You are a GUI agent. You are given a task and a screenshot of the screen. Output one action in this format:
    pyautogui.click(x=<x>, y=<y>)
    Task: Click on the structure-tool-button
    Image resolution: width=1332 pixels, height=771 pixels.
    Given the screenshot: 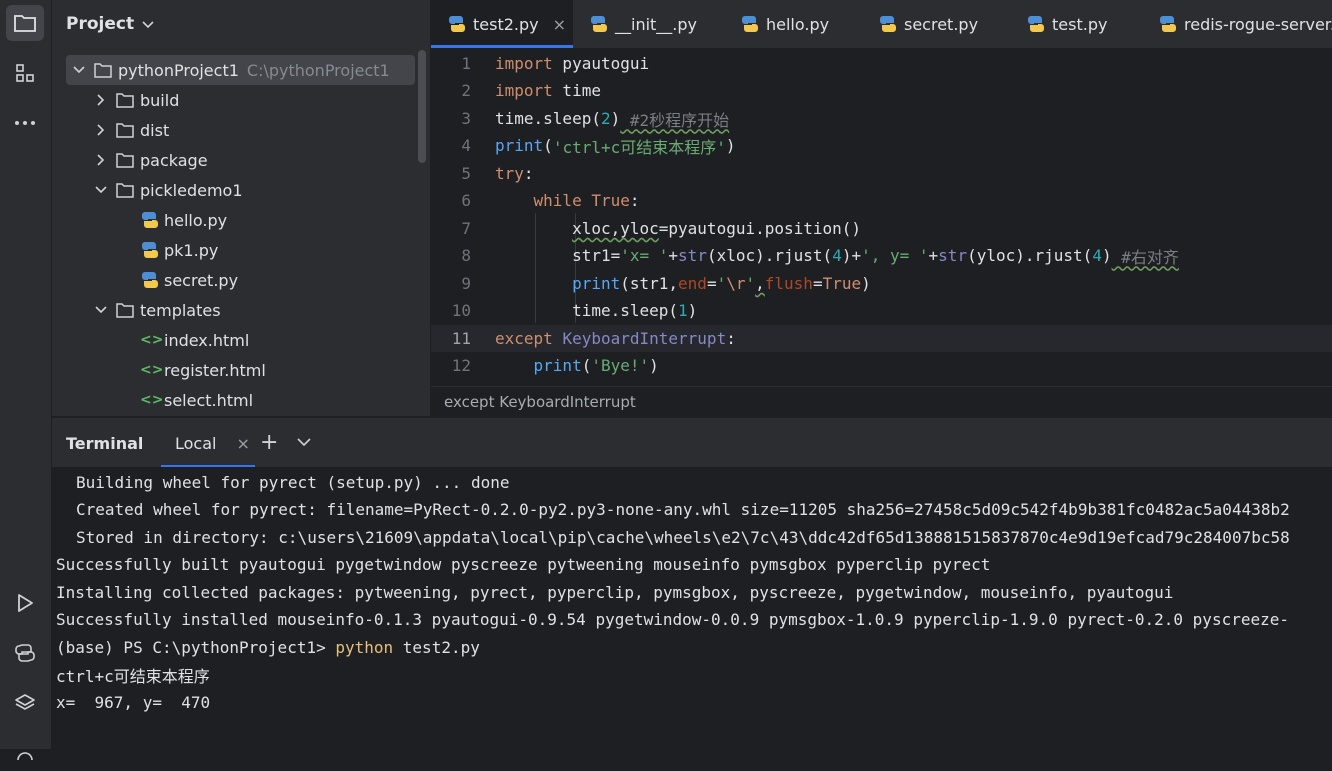 What is the action you would take?
    pyautogui.click(x=25, y=73)
    